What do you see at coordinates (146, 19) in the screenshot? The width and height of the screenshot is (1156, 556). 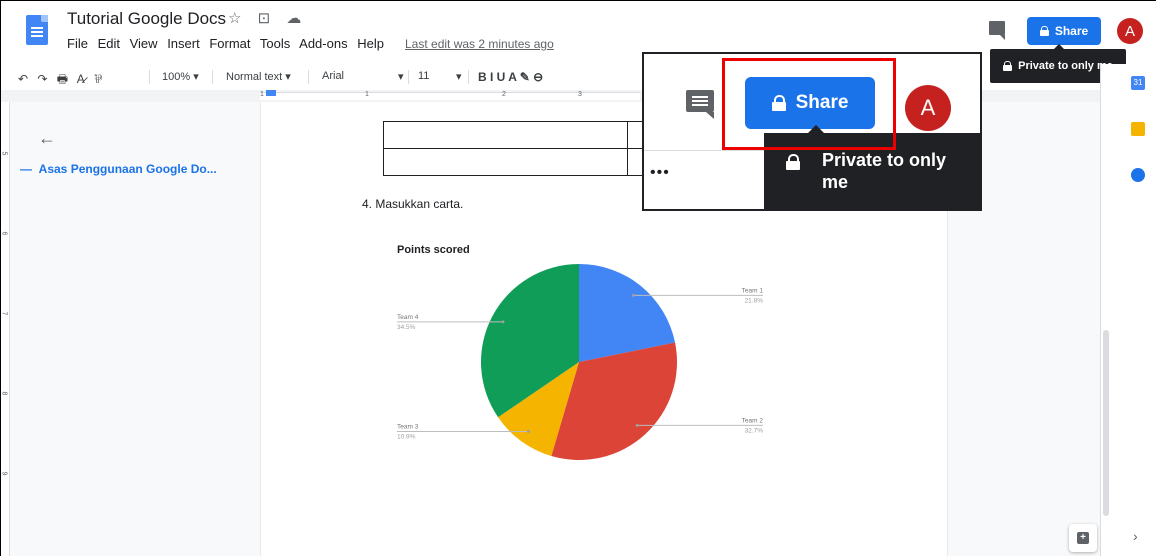 I see `doc-title: Tutorial Google Docs` at bounding box center [146, 19].